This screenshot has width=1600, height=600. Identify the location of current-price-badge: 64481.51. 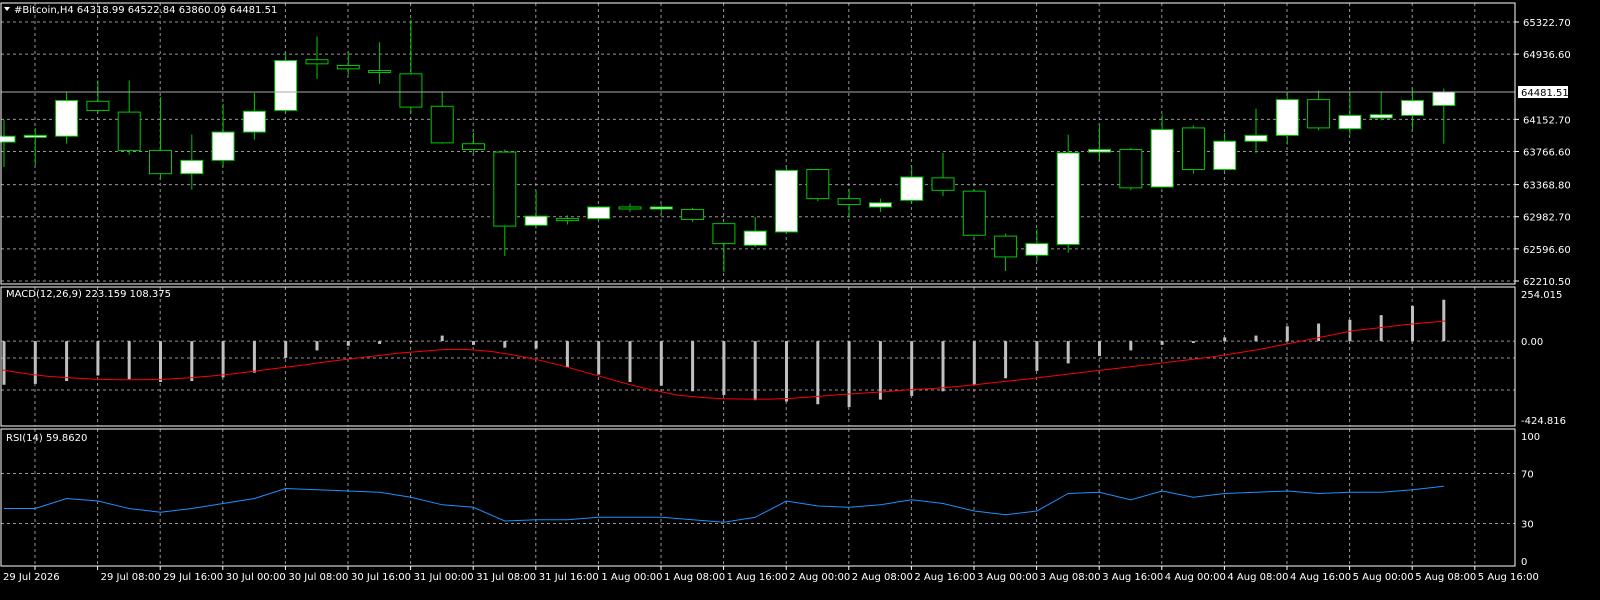
(1543, 92).